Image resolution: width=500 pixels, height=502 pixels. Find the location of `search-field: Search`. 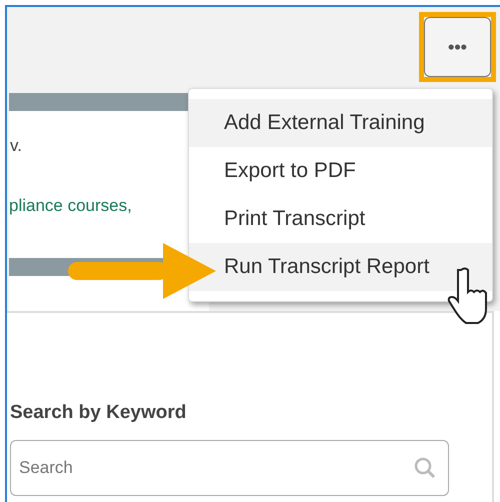

search-field: Search is located at coordinates (229, 468).